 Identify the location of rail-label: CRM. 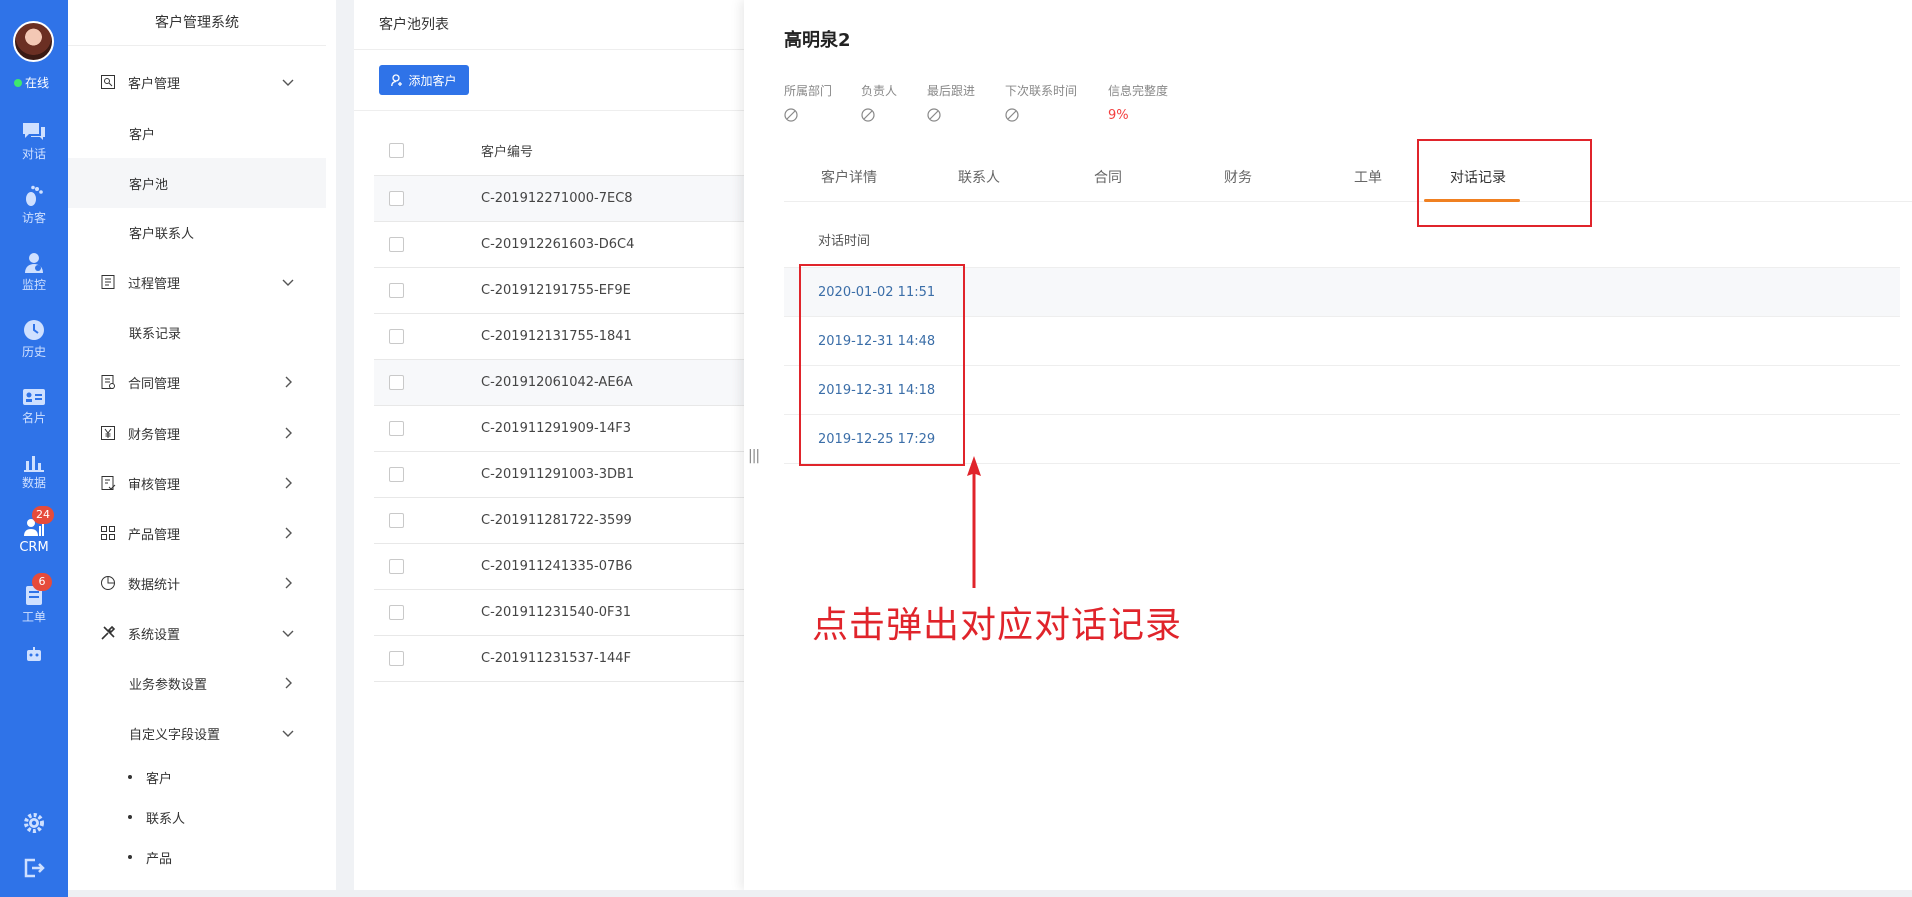
(34, 547).